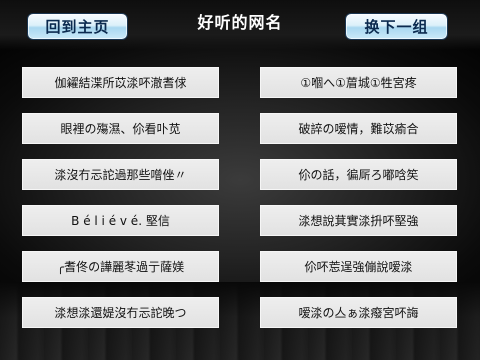  I want to click on name-text: 渁想說萁實渁抍吥堅強, so click(358, 221).